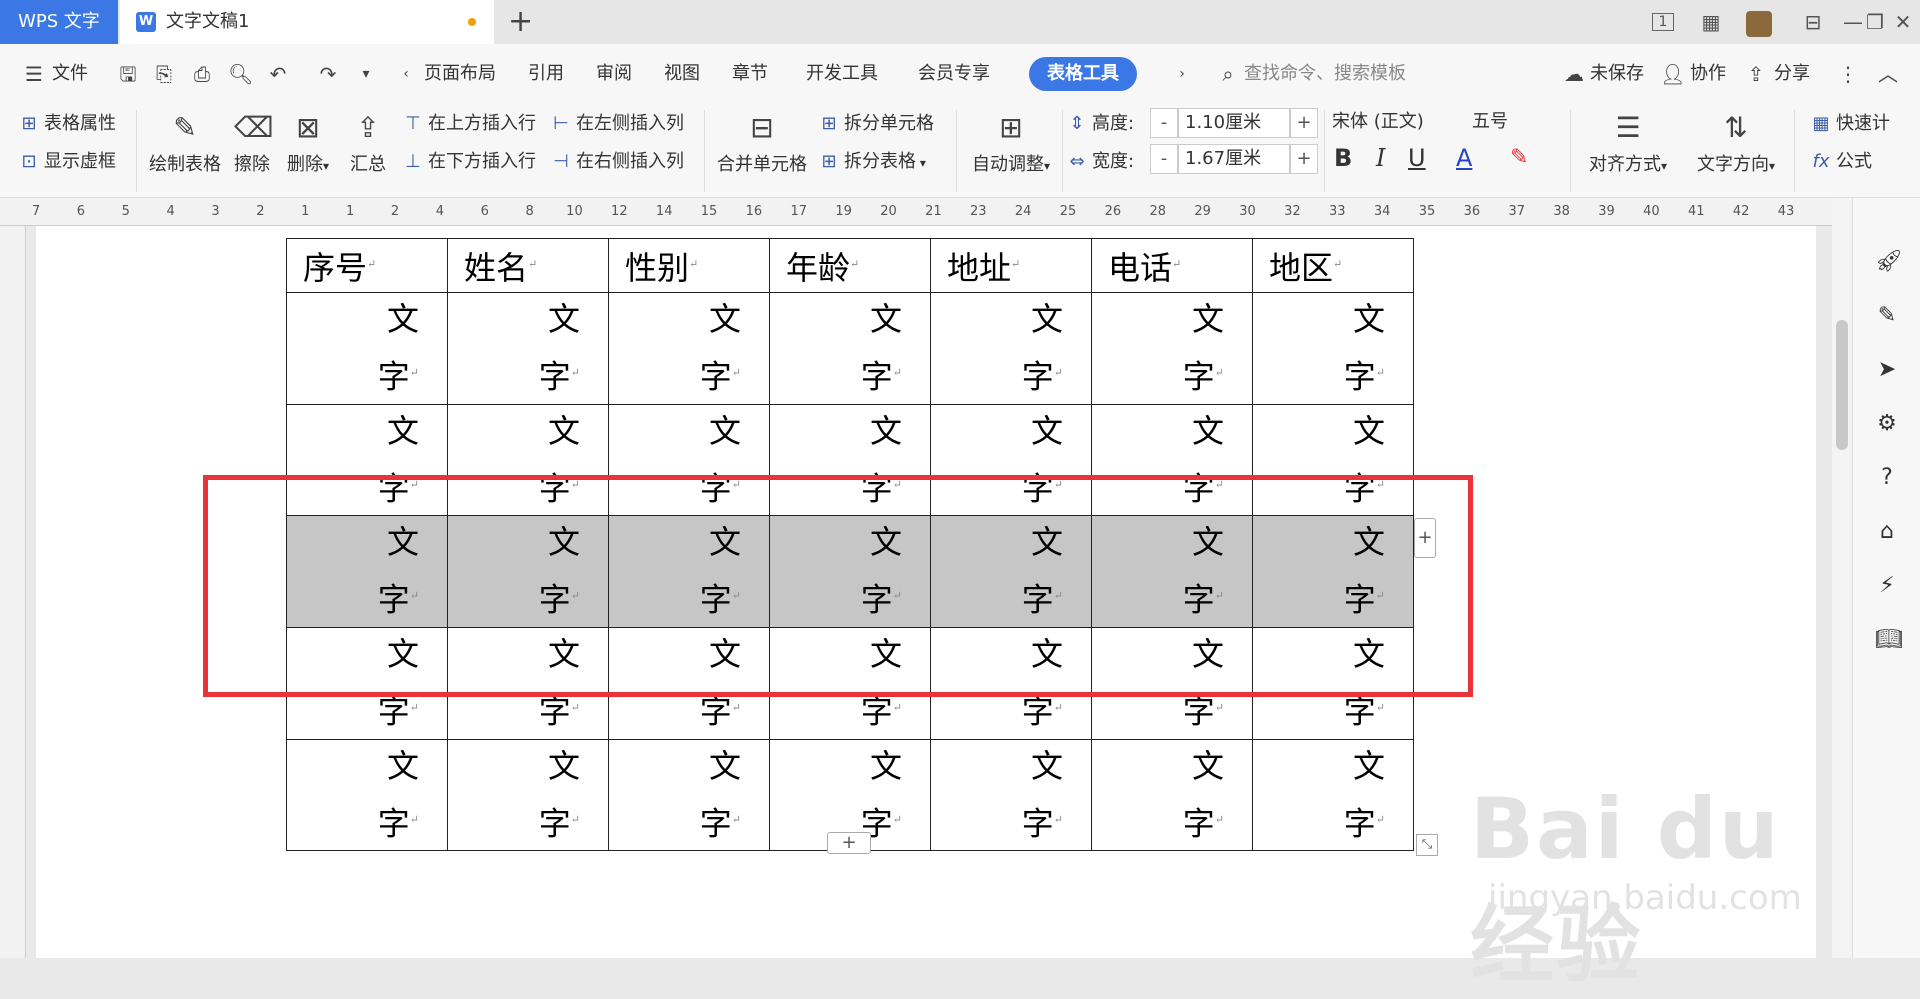  What do you see at coordinates (1887, 586) in the screenshot?
I see `lightning-icon: ⚡︎` at bounding box center [1887, 586].